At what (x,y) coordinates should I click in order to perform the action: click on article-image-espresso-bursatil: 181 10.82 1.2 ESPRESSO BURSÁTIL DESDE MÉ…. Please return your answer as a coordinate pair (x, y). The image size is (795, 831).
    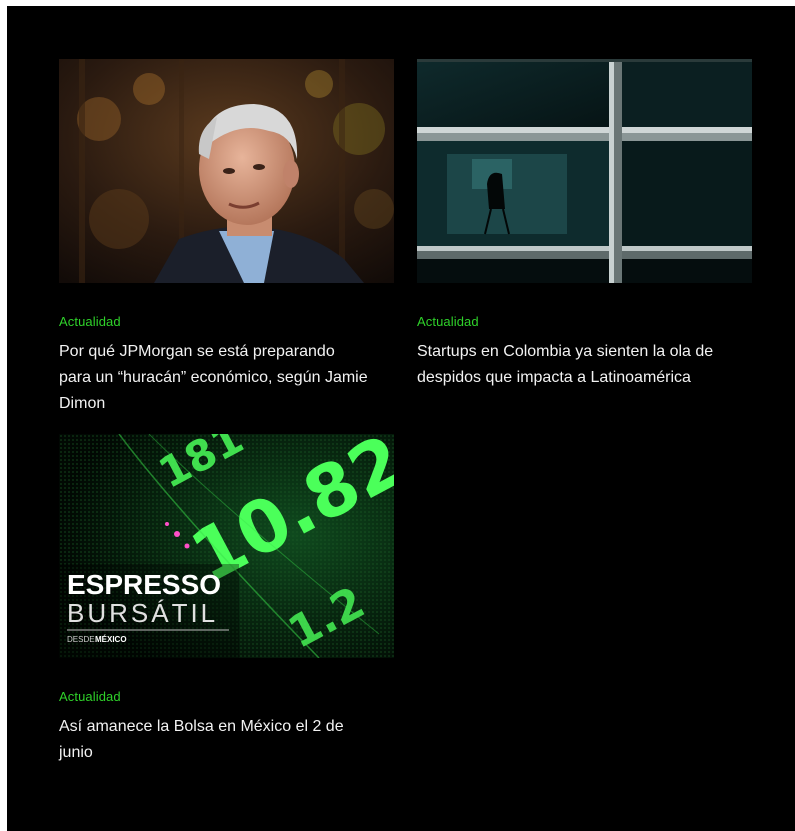
    Looking at the image, I should click on (226, 546).